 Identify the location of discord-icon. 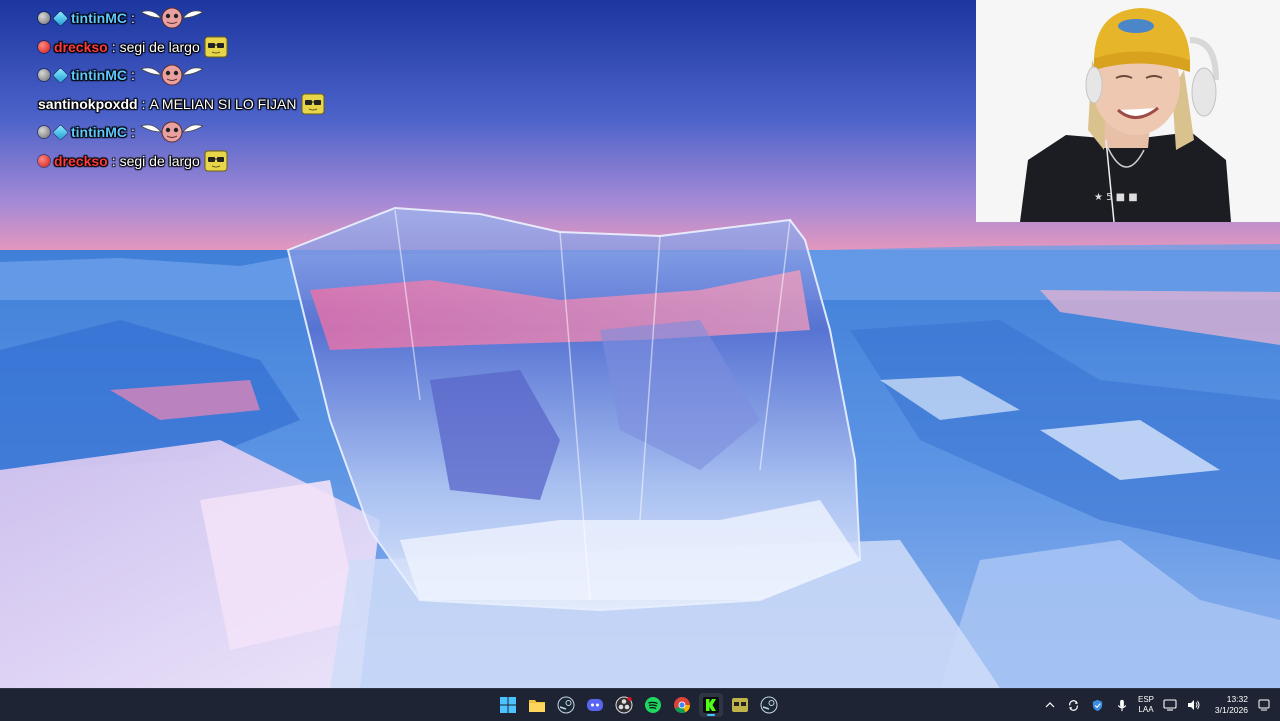
(595, 705).